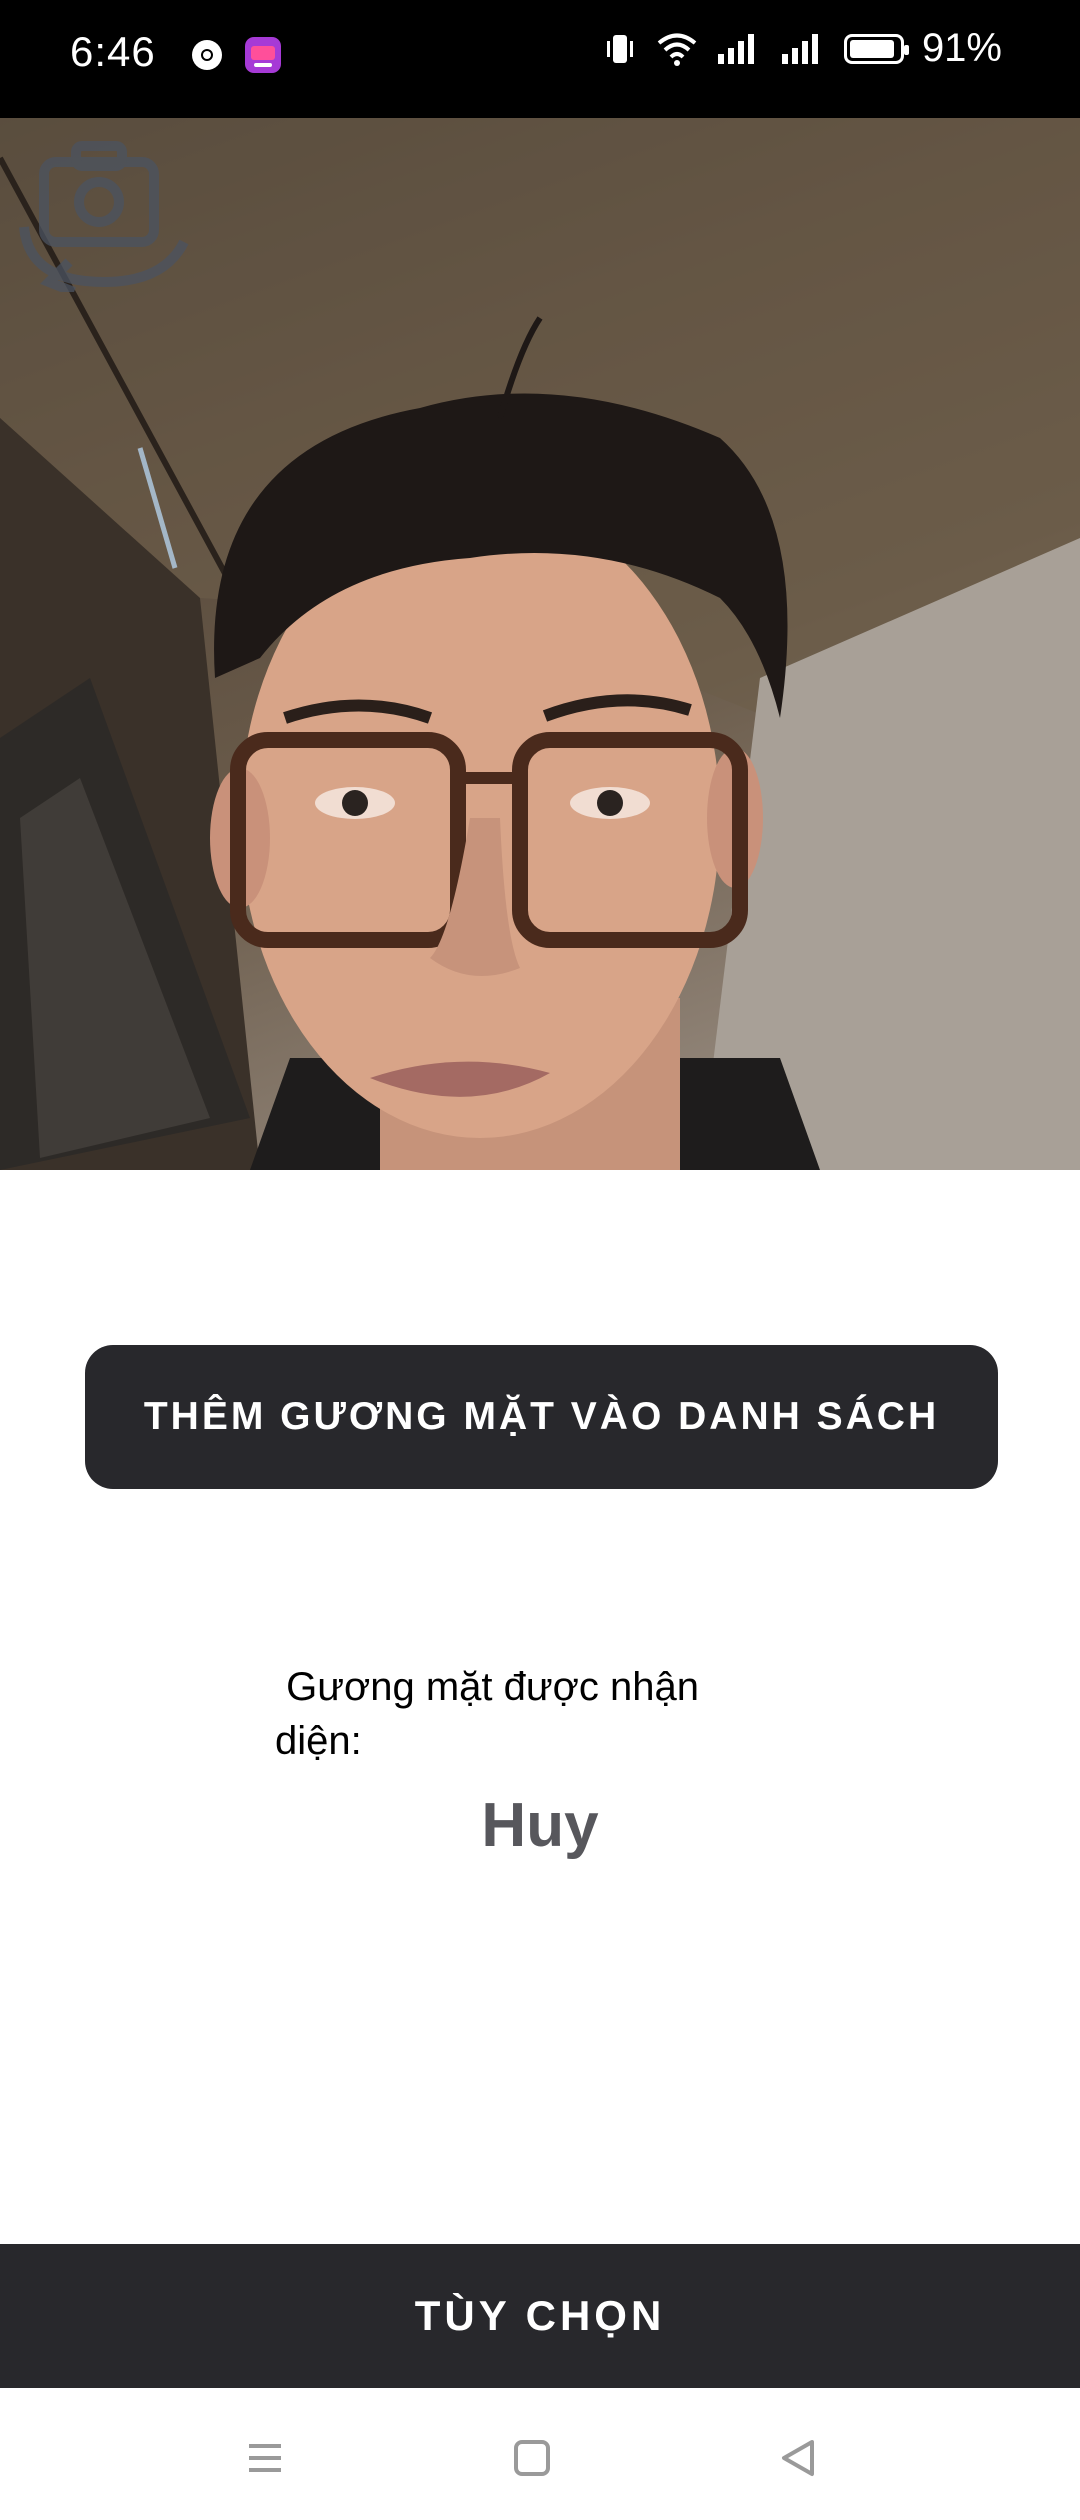 This screenshot has width=1080, height=2520. Describe the element at coordinates (540, 2316) in the screenshot. I see `options-button: TÙY CHỌN` at that location.